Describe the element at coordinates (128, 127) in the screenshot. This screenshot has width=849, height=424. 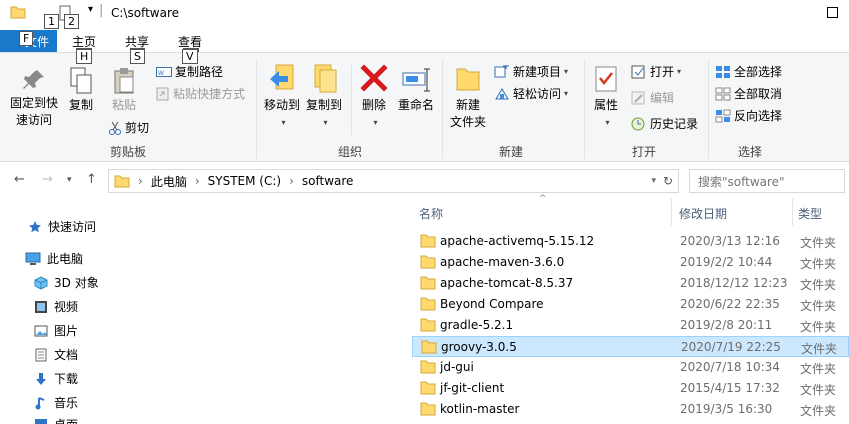
I see `cut-button: 剪切` at that location.